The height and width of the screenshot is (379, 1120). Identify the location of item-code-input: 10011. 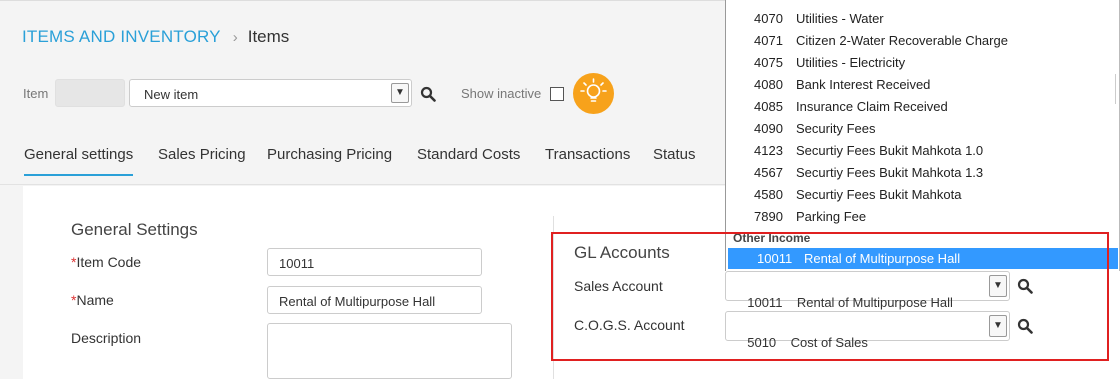
(374, 262).